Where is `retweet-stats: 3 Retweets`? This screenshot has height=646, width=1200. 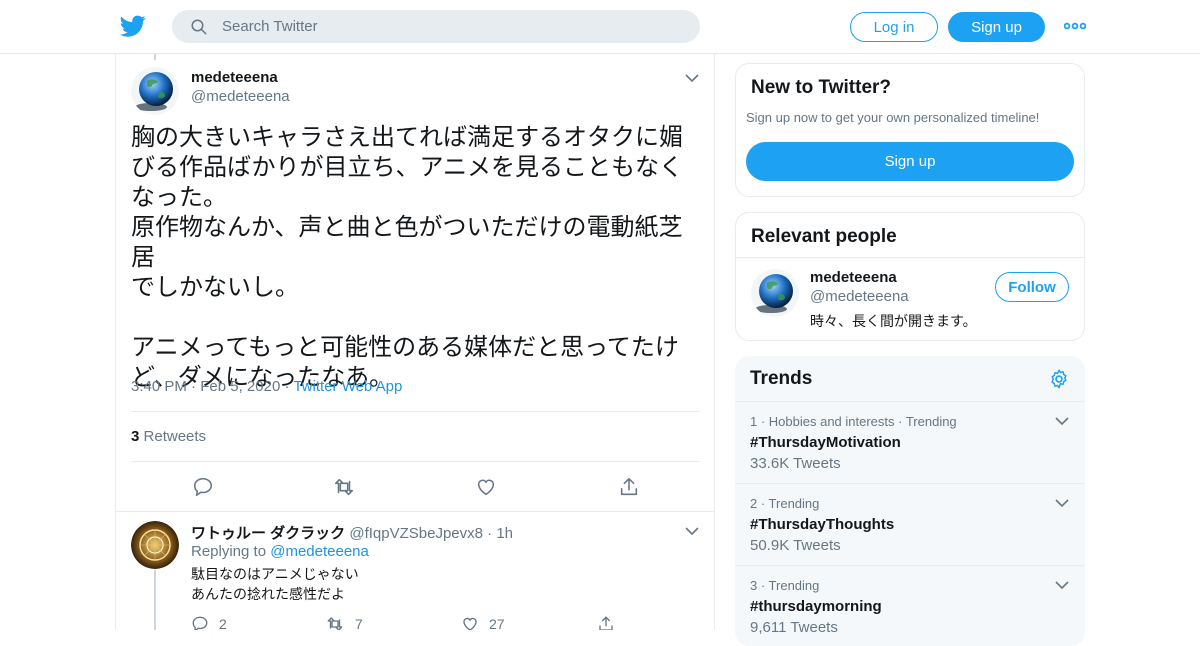
retweet-stats: 3 Retweets is located at coordinates (168, 436).